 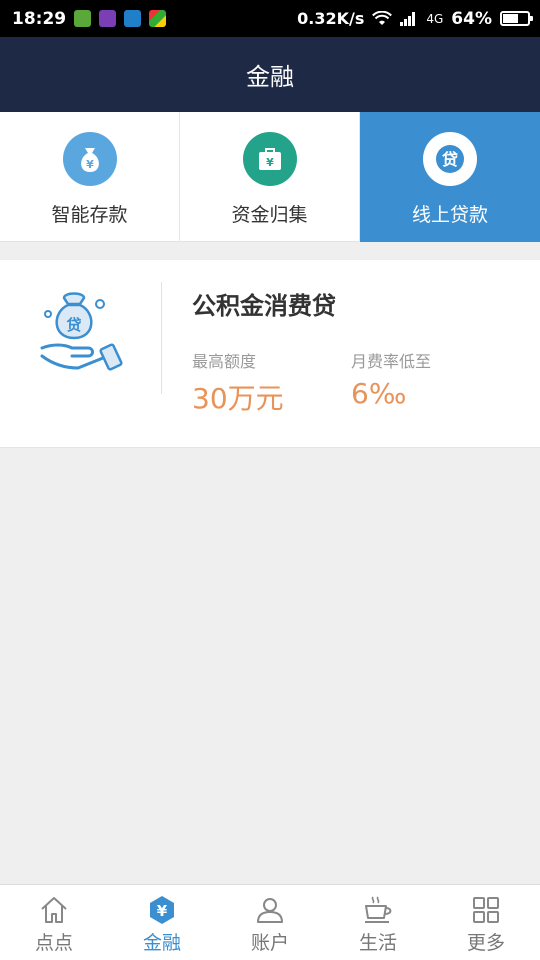 I want to click on category-label: 智能存款, so click(x=89, y=215).